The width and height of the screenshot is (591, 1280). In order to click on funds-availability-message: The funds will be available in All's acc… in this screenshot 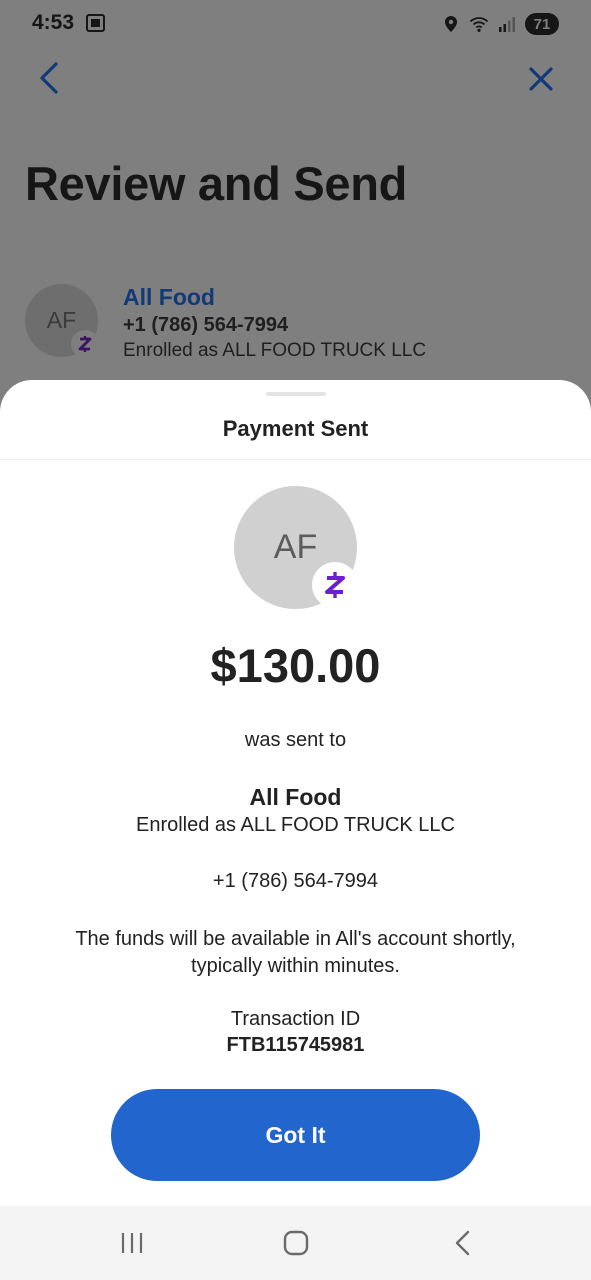, I will do `click(295, 952)`.